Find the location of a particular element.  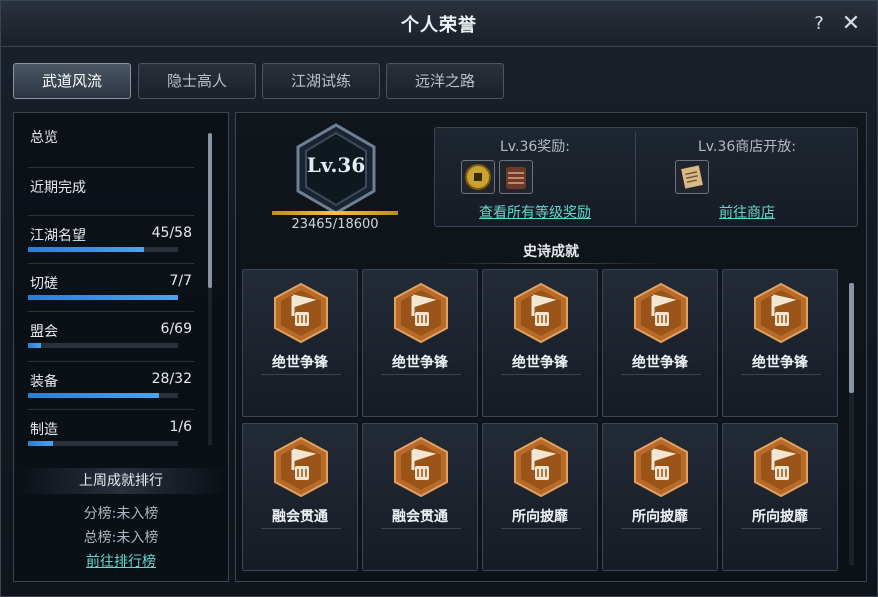

reward-title: Lv.36奖励: is located at coordinates (535, 147).